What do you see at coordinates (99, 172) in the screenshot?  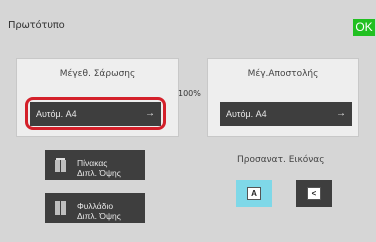 I see `duplex-book-line2: Διπλ. Όψης` at bounding box center [99, 172].